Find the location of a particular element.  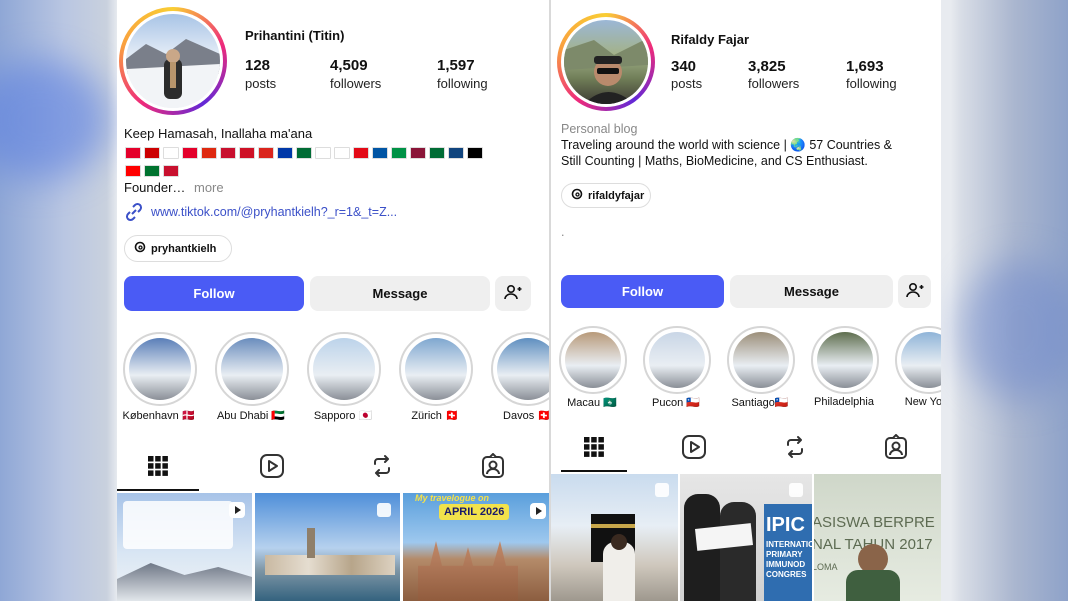

highlight-label: Pucon 🇨🇱 is located at coordinates (676, 403).